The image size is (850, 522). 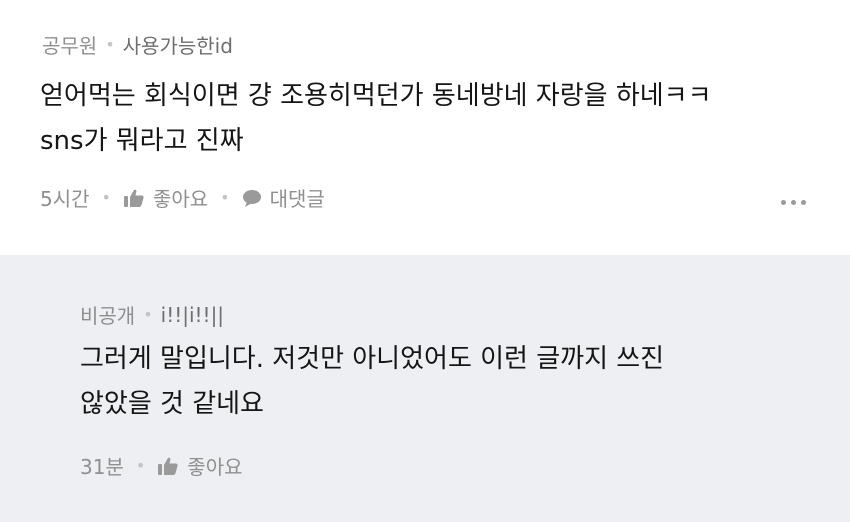 What do you see at coordinates (297, 199) in the screenshot?
I see `reply-label: 대댓글` at bounding box center [297, 199].